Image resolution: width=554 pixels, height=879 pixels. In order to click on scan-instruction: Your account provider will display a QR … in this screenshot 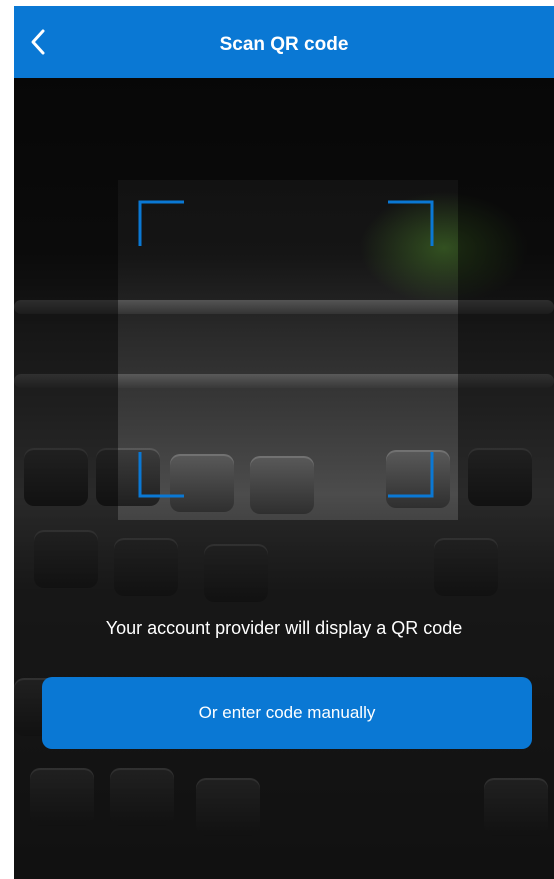, I will do `click(284, 628)`.